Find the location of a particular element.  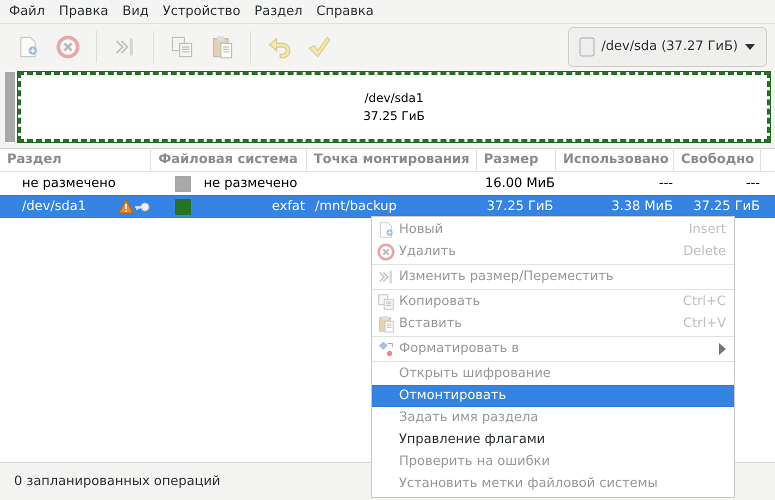

column-header: Раздел is located at coordinates (76, 160).